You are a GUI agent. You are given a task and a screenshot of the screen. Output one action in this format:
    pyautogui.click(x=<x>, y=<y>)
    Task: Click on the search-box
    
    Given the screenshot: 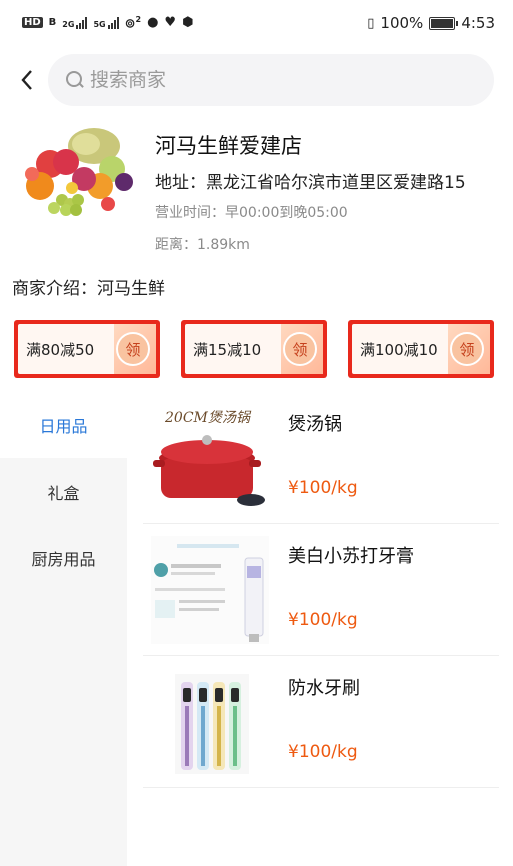 What is the action you would take?
    pyautogui.click(x=271, y=80)
    